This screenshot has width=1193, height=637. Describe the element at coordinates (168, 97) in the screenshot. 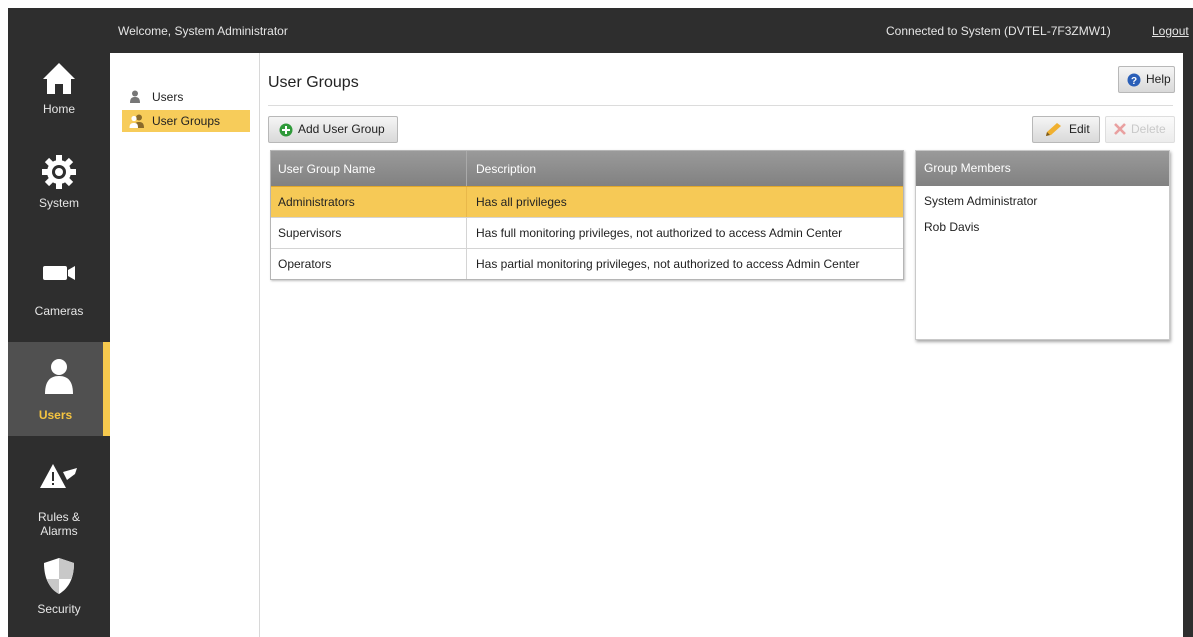

I see `subnav-label-users: Users` at that location.